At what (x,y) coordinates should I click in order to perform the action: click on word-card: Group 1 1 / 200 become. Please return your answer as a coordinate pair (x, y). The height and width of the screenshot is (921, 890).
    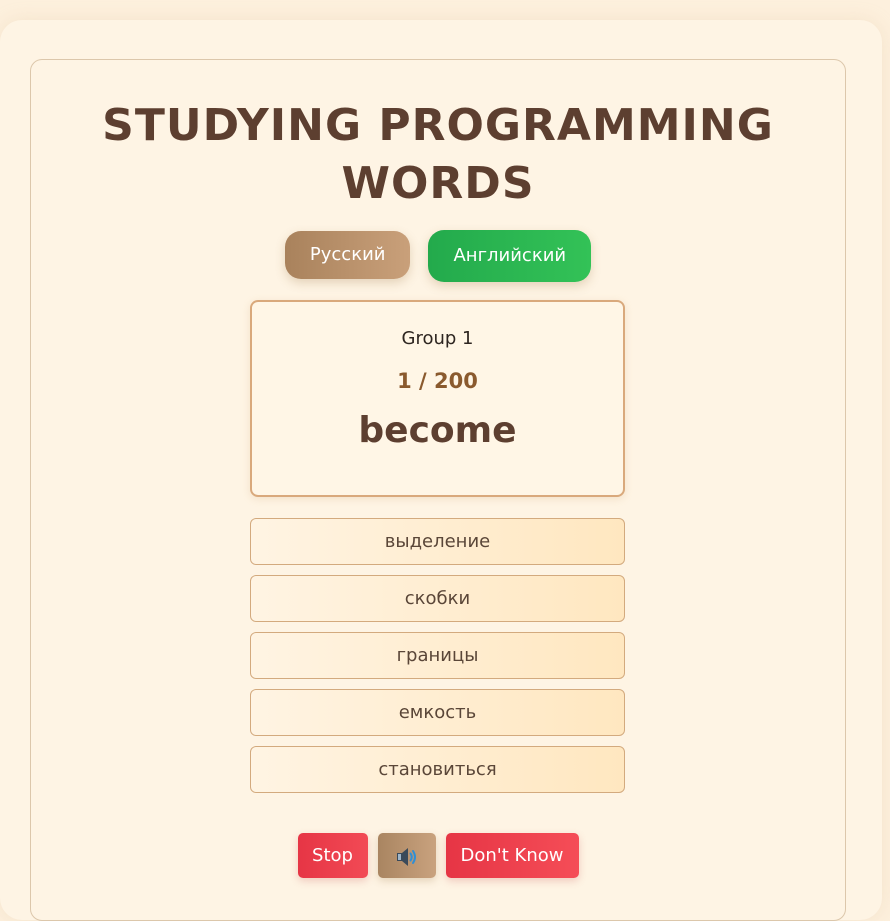
    Looking at the image, I should click on (437, 398).